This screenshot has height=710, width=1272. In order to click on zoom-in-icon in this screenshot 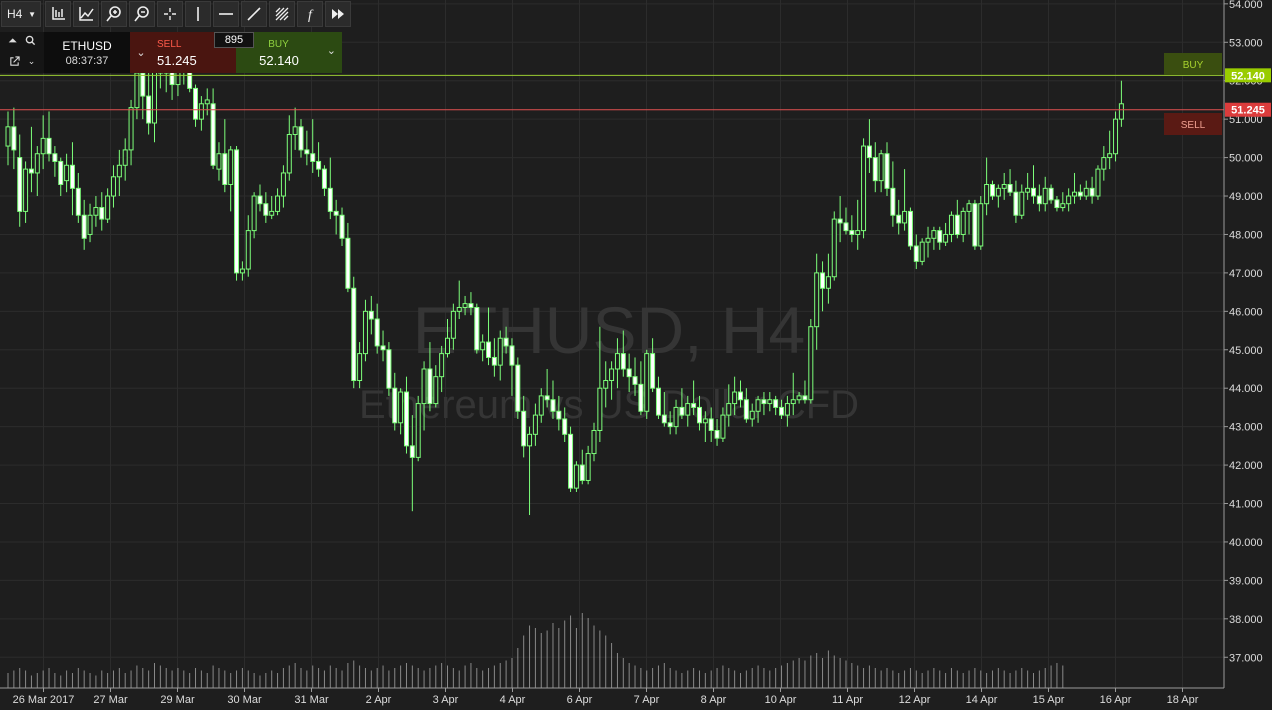, I will do `click(114, 14)`.